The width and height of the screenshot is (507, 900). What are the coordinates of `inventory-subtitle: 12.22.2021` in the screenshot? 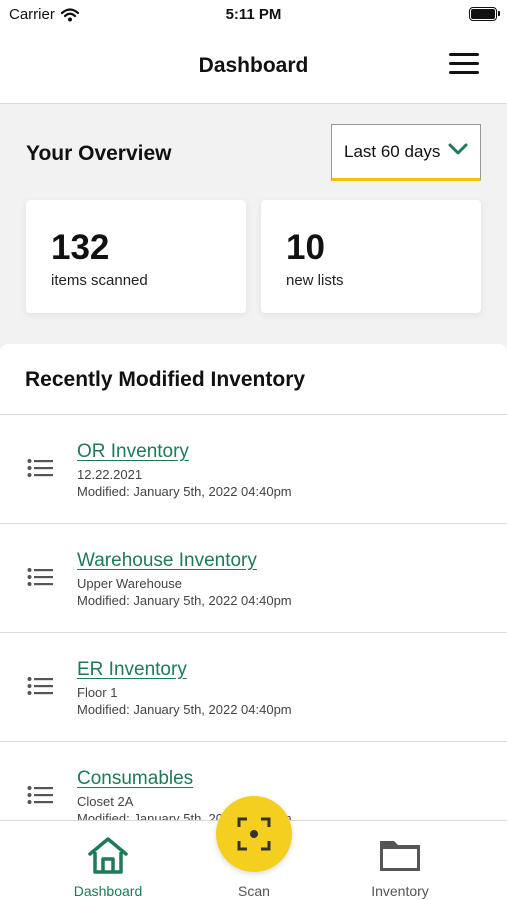 It's located at (110, 474).